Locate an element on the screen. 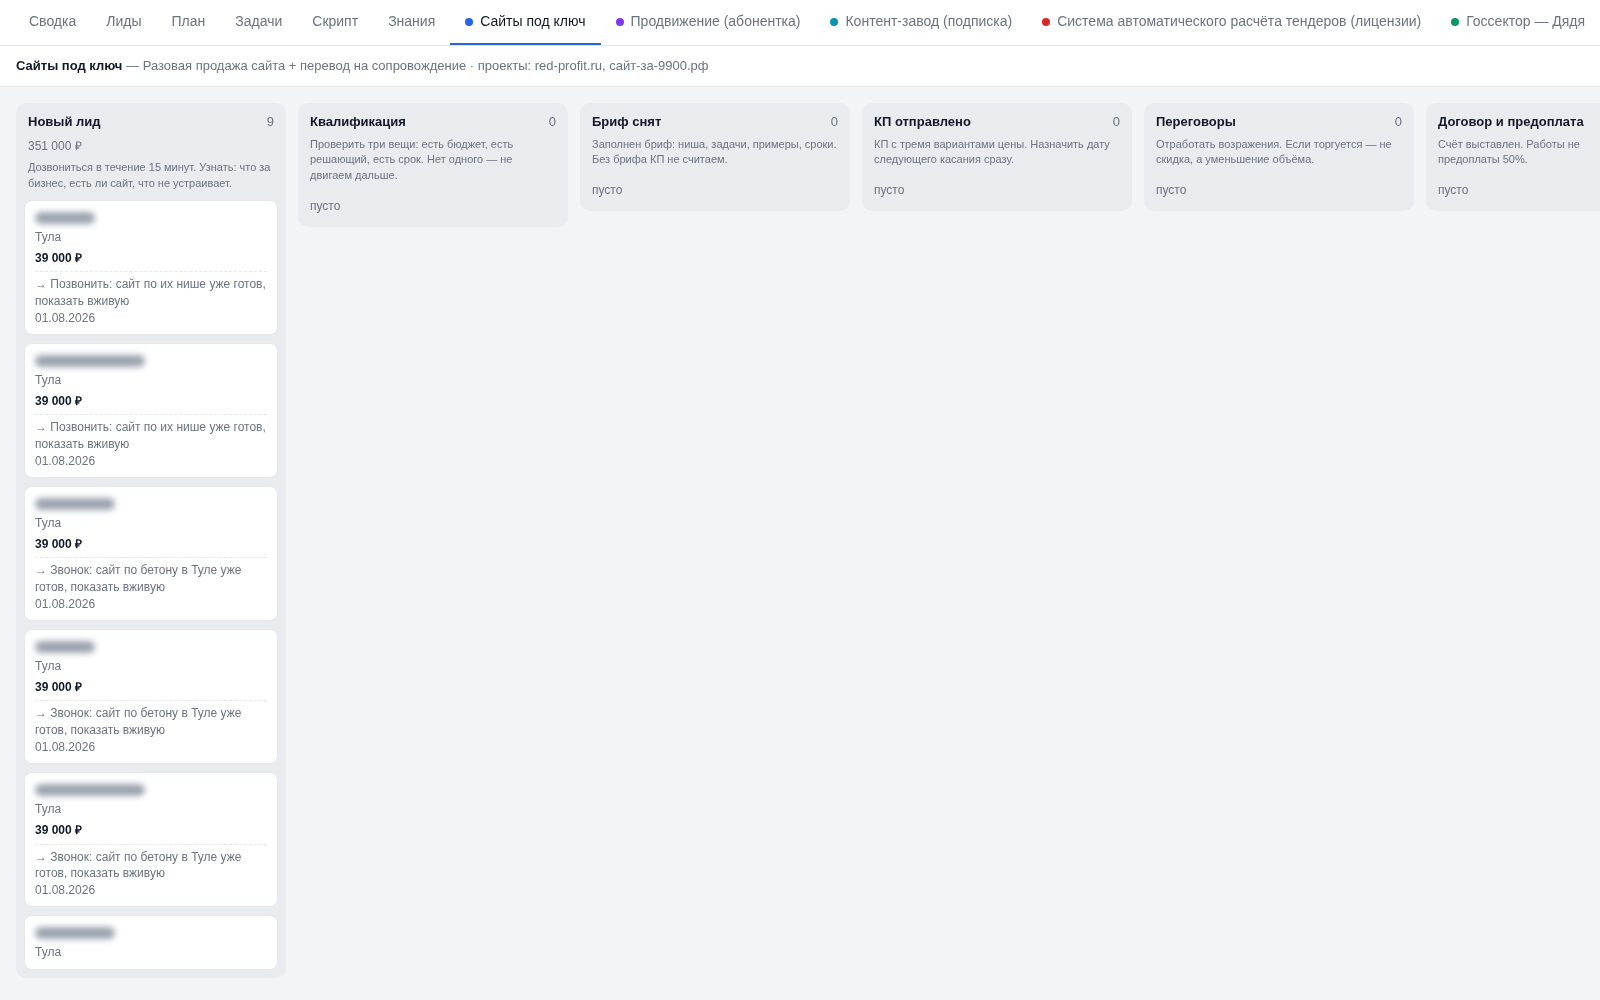 The image size is (1600, 1000). column-total: 351 000 ₽ is located at coordinates (55, 145).